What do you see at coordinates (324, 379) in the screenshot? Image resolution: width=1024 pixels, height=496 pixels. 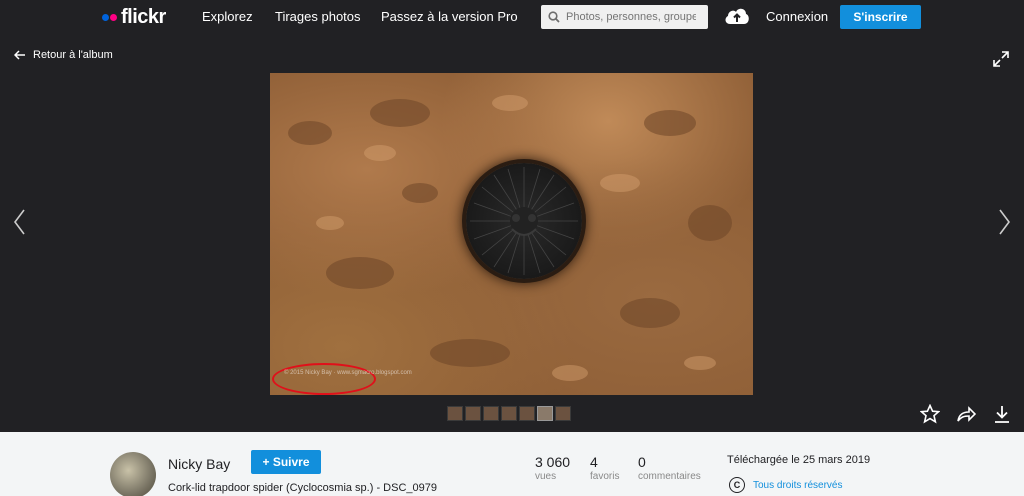 I see `red-annotation-circle` at bounding box center [324, 379].